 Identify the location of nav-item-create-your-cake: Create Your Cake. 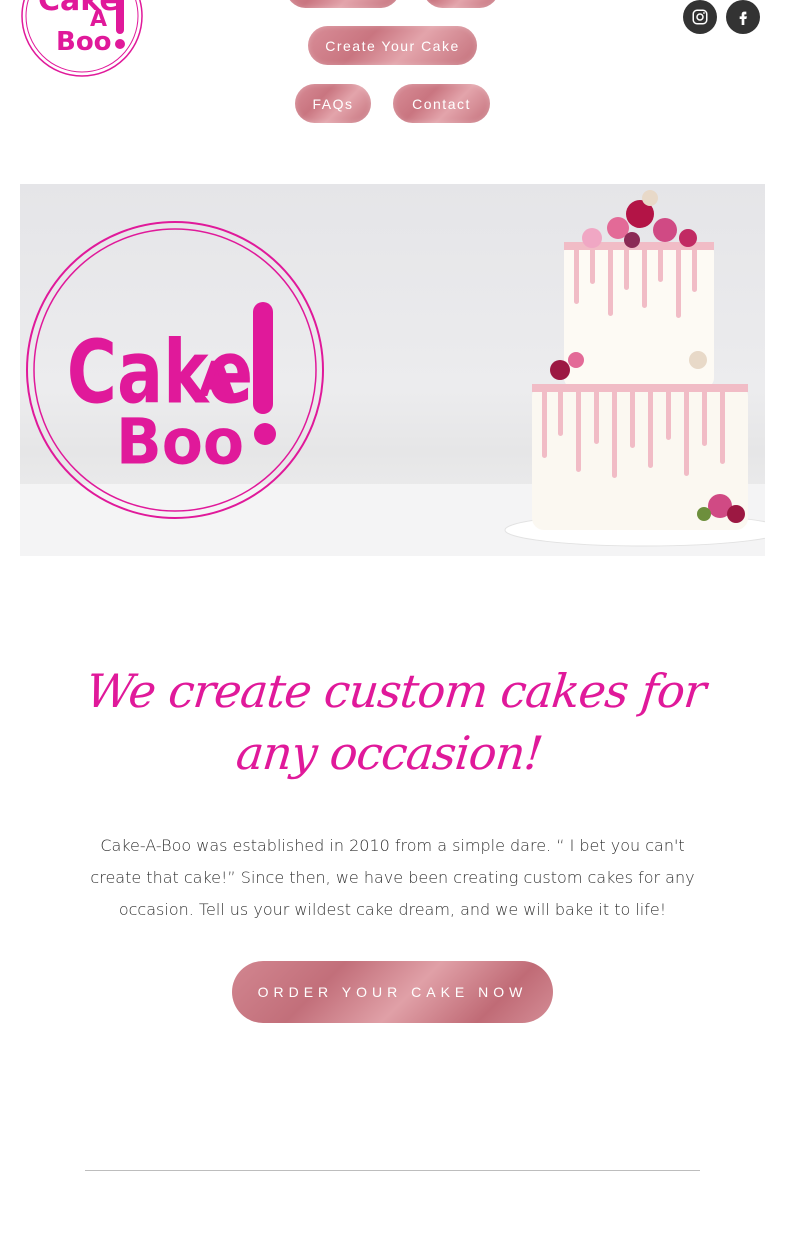
(392, 45).